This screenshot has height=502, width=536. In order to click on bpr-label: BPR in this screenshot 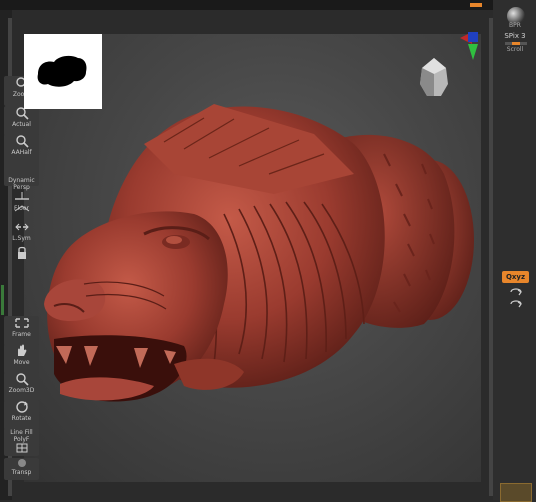, I will do `click(515, 25)`.